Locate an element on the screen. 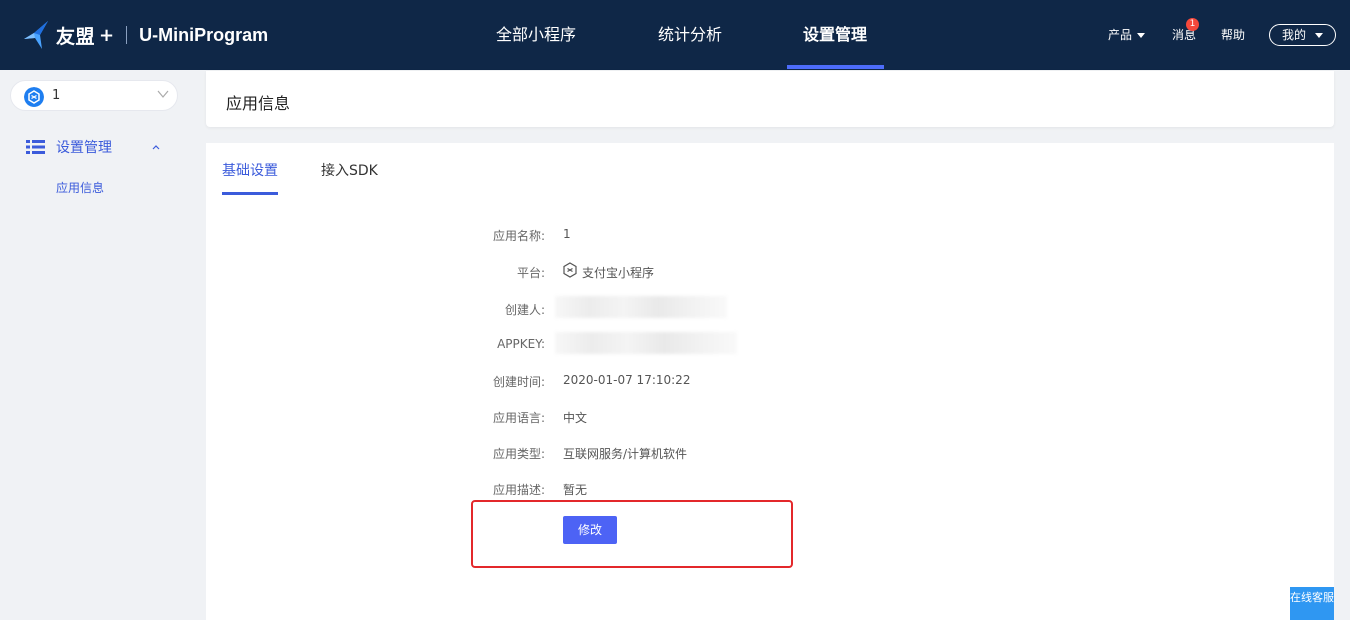 The image size is (1350, 620). sidebar-group-settings: 设置管理 is located at coordinates (69, 147).